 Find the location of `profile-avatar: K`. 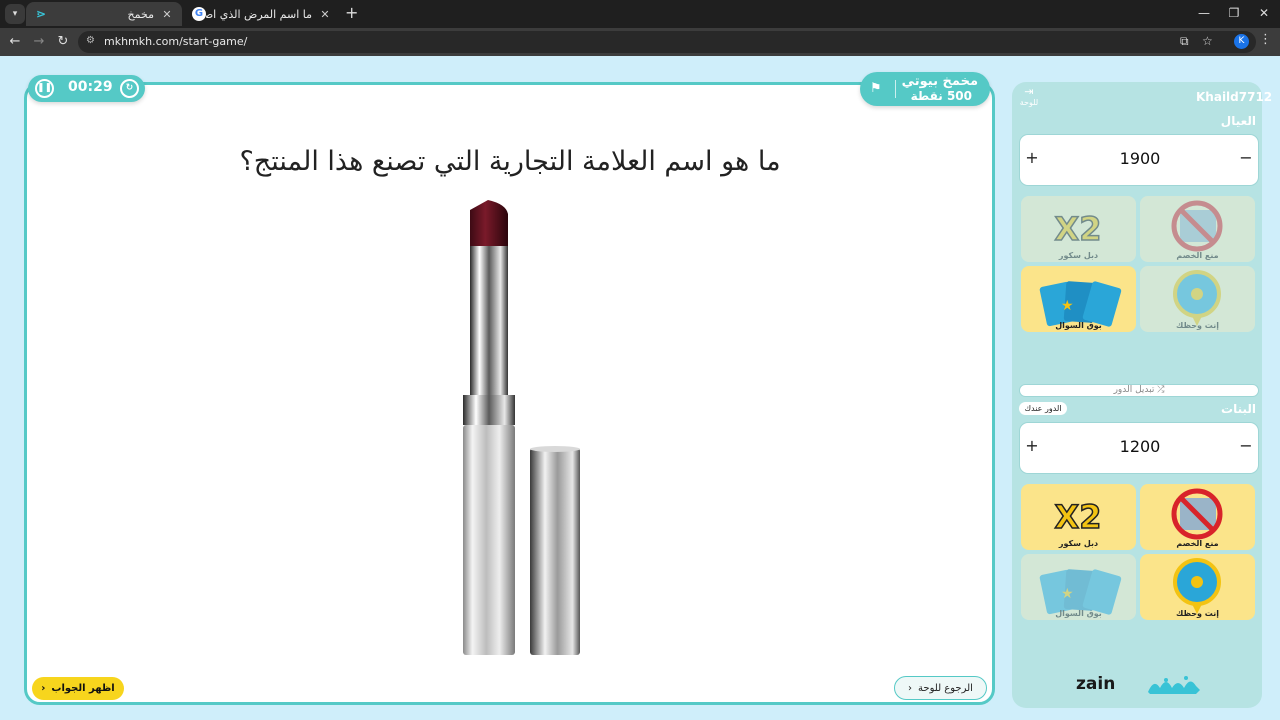

profile-avatar: K is located at coordinates (1241, 41).